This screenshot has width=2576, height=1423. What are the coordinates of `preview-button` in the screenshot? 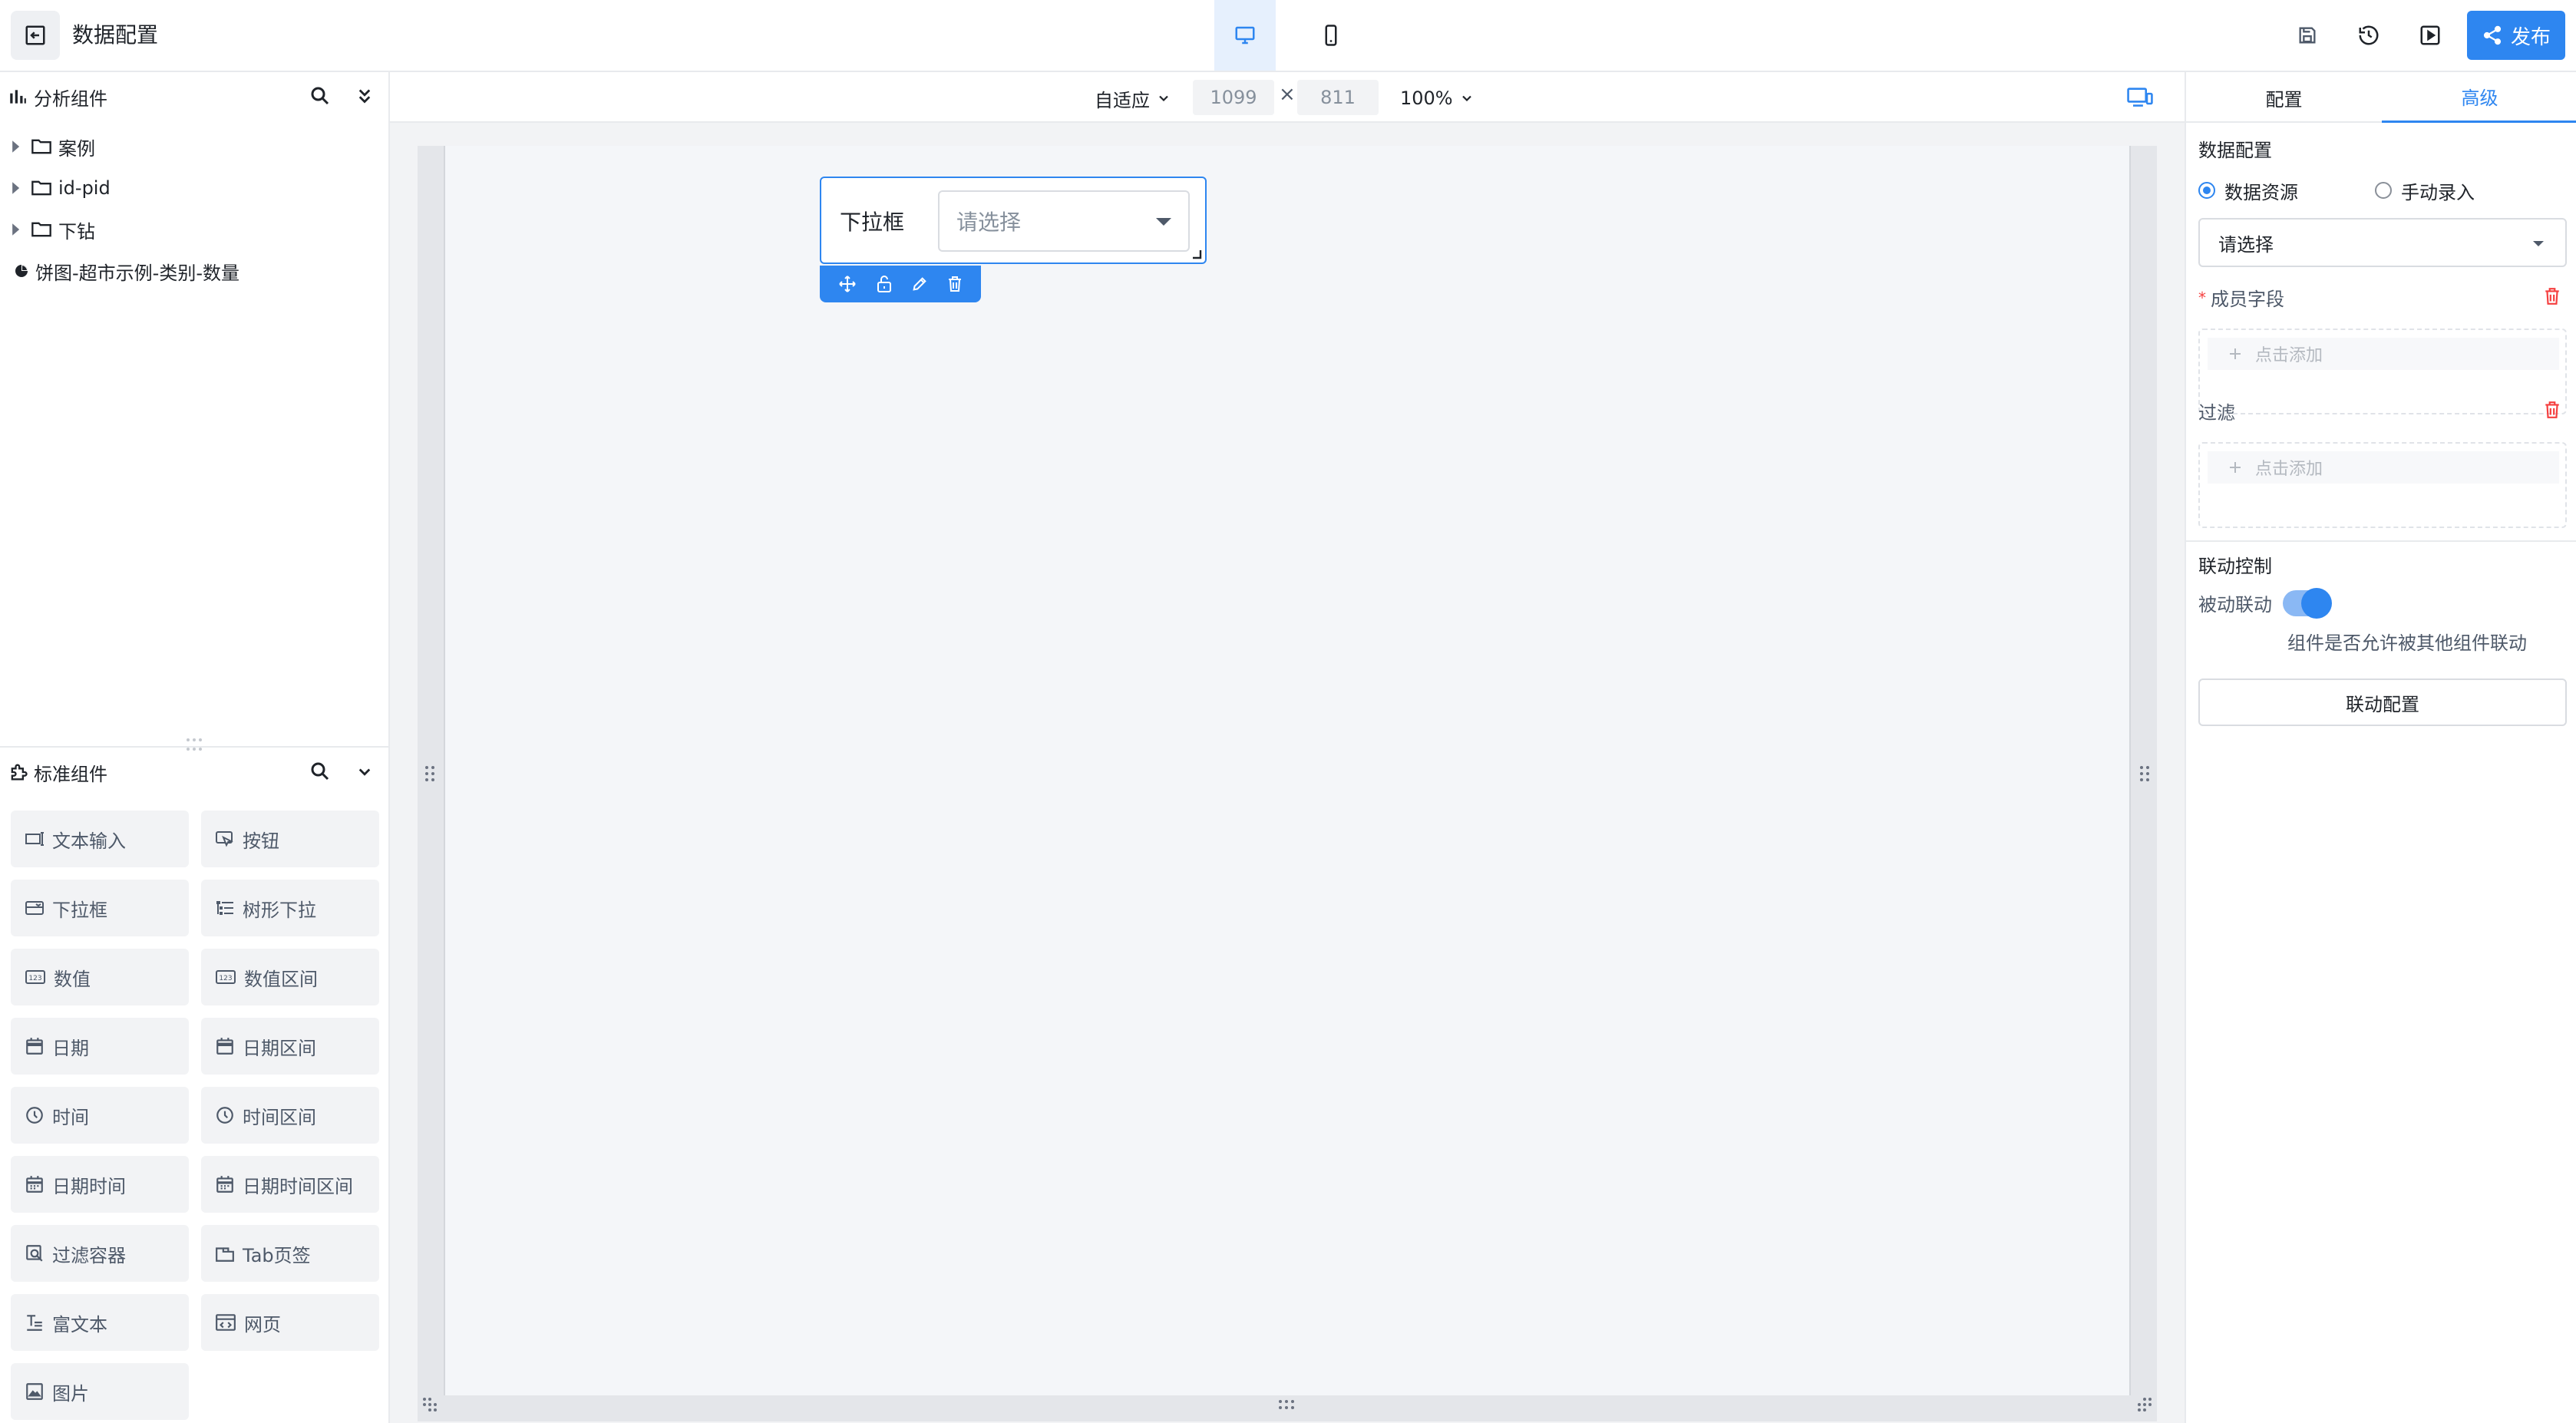 It's located at (2430, 35).